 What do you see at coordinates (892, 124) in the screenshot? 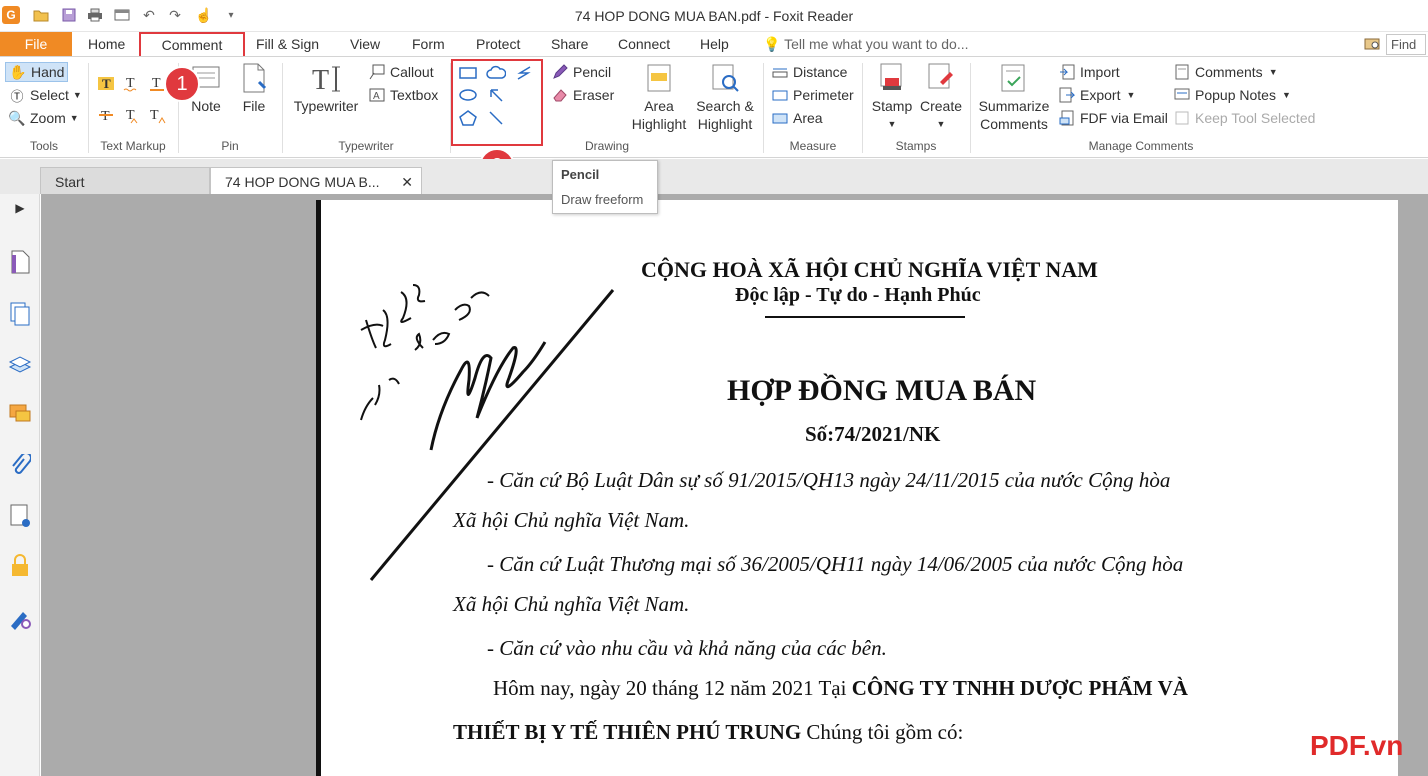
I see `stamp-dropdown-icon: ▼` at bounding box center [892, 124].